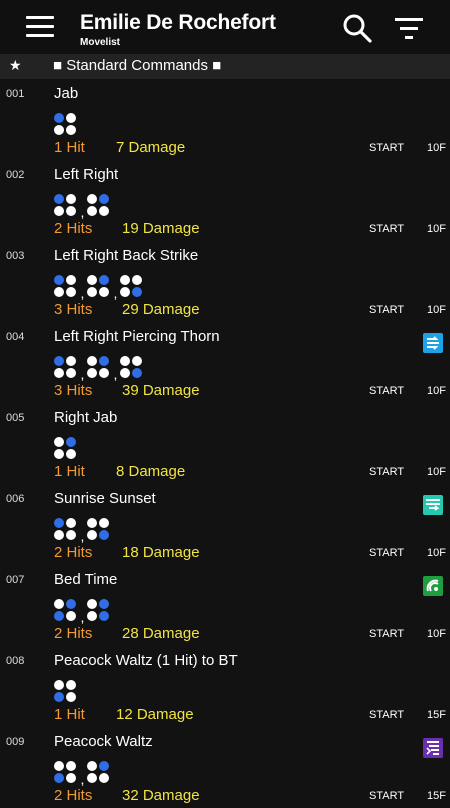 This screenshot has width=450, height=808. Describe the element at coordinates (15, 580) in the screenshot. I see `move-number: 007` at that location.